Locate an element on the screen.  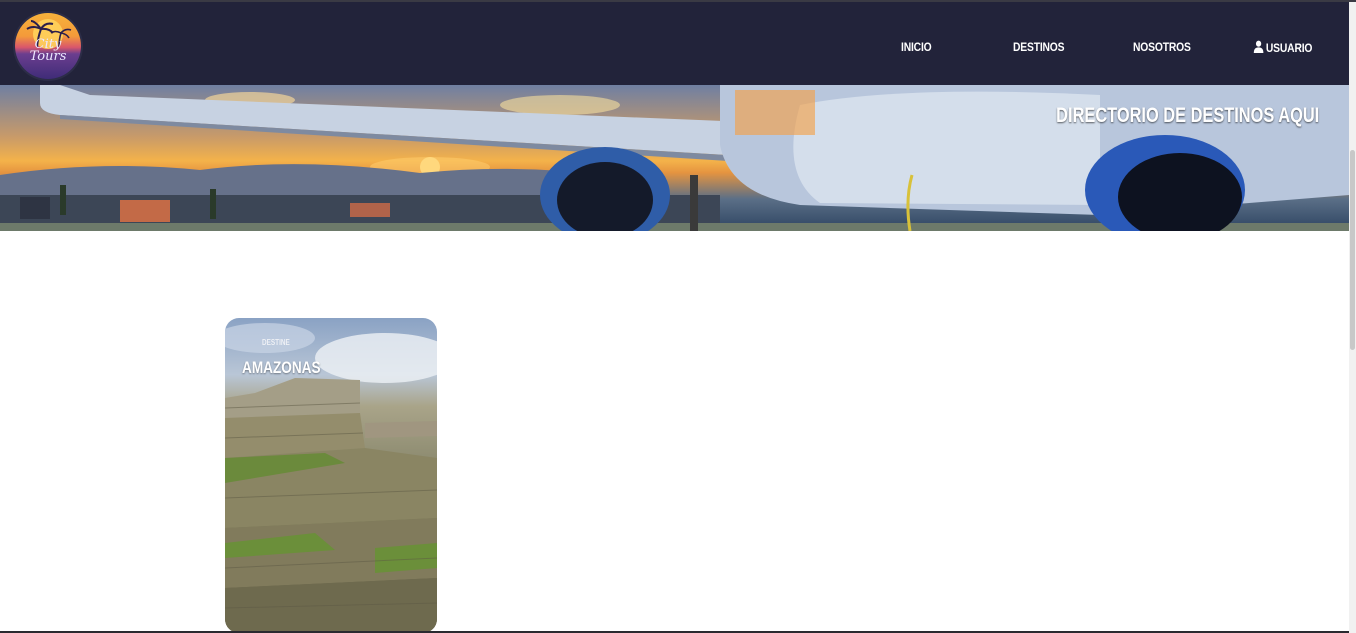
logo-text: City Tours is located at coordinates (48, 50).